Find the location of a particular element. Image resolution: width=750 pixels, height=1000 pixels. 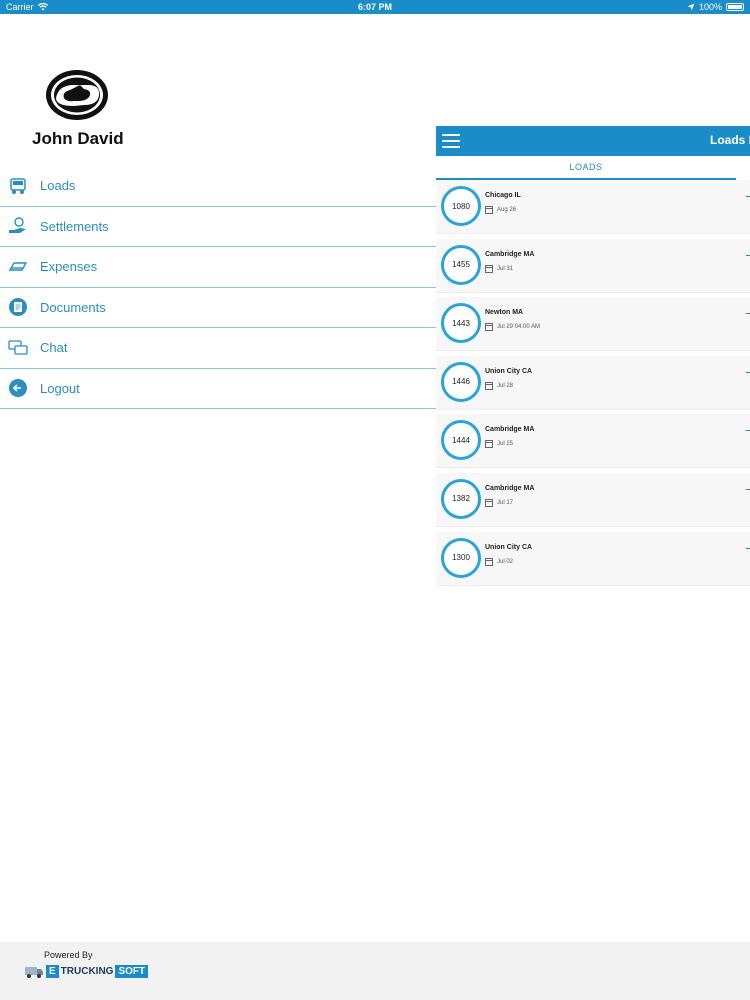

load-date: Jul 17 is located at coordinates (505, 502).